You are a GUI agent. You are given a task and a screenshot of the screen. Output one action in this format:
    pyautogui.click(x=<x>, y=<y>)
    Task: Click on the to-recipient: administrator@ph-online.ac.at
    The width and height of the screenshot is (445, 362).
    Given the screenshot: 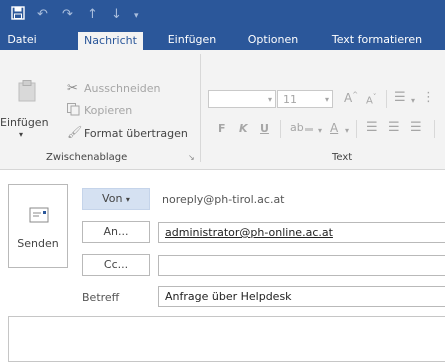 What is the action you would take?
    pyautogui.click(x=249, y=232)
    